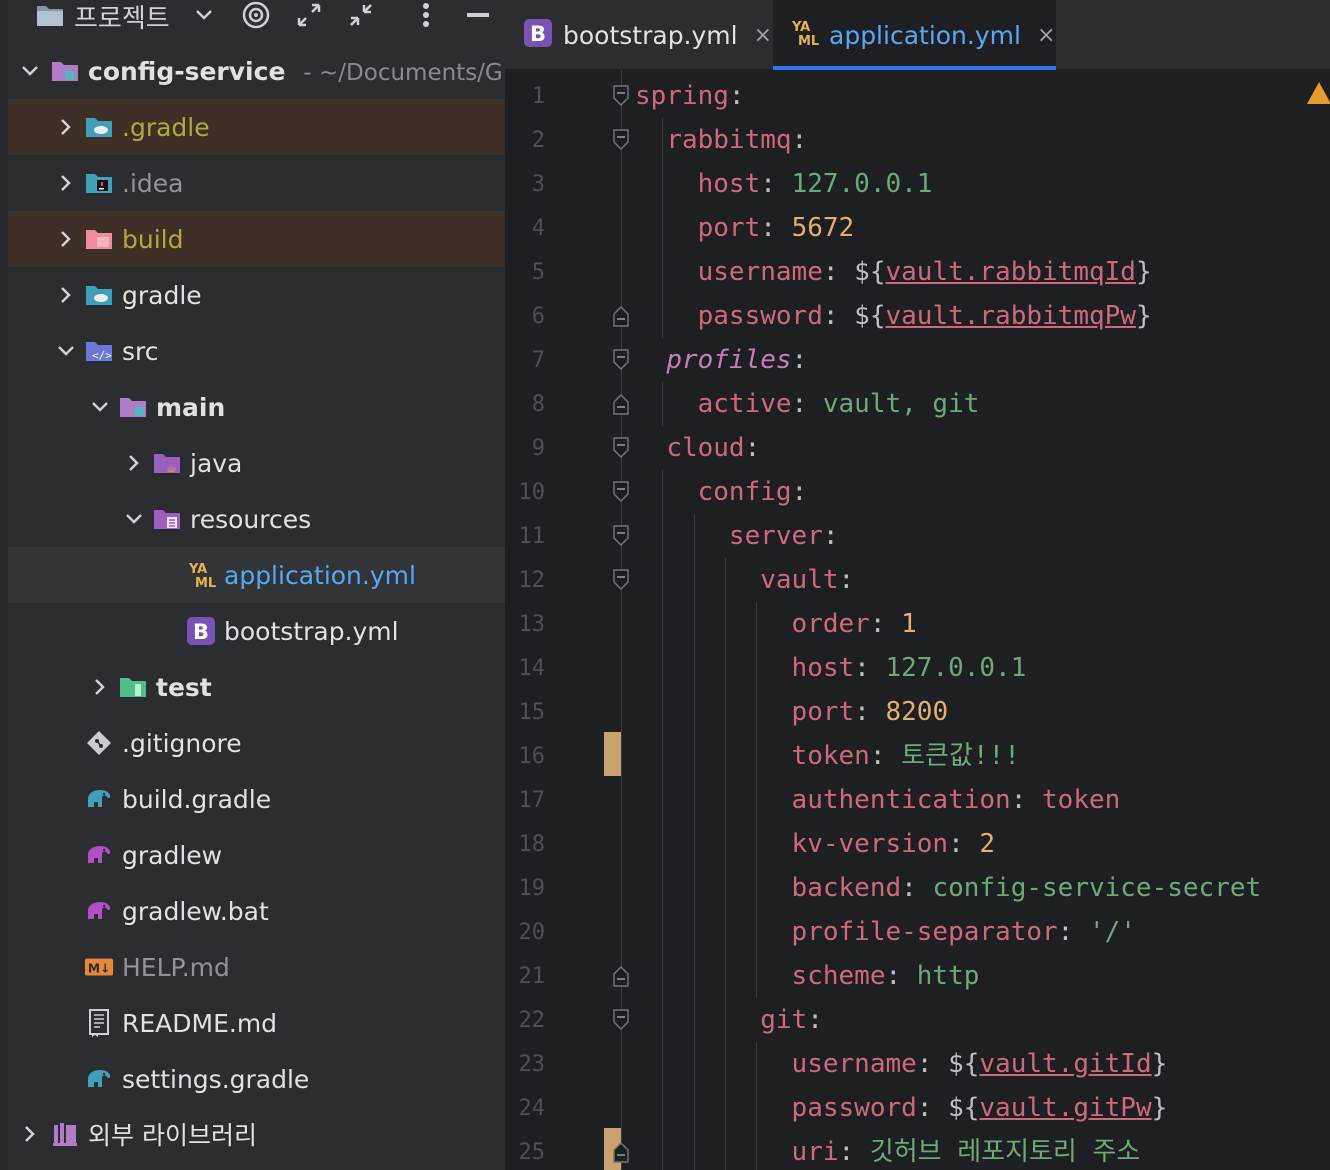 The image size is (1330, 1170). I want to click on svg-text: M↓, so click(99, 969).